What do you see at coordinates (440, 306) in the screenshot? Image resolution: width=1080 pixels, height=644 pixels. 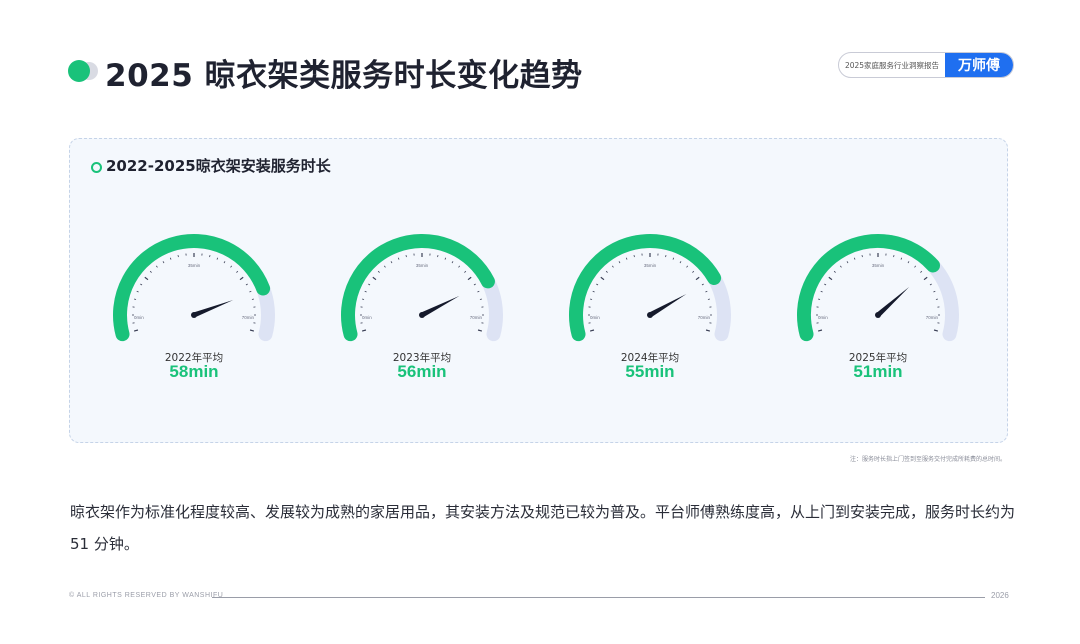 I see `gauge-needle` at bounding box center [440, 306].